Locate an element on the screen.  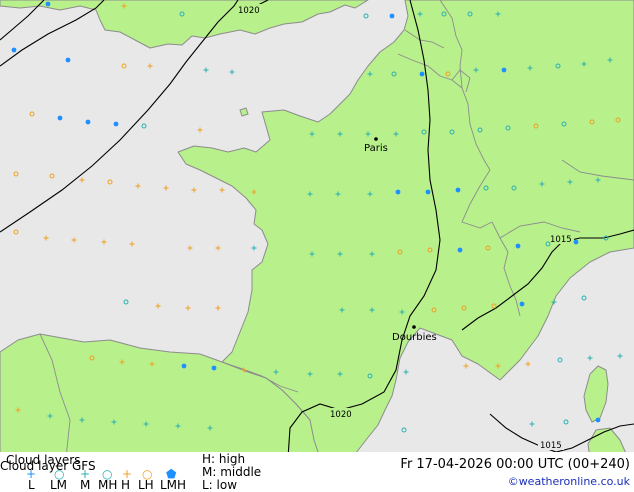
legend-label-lmh: LMH is located at coordinates (173, 485).